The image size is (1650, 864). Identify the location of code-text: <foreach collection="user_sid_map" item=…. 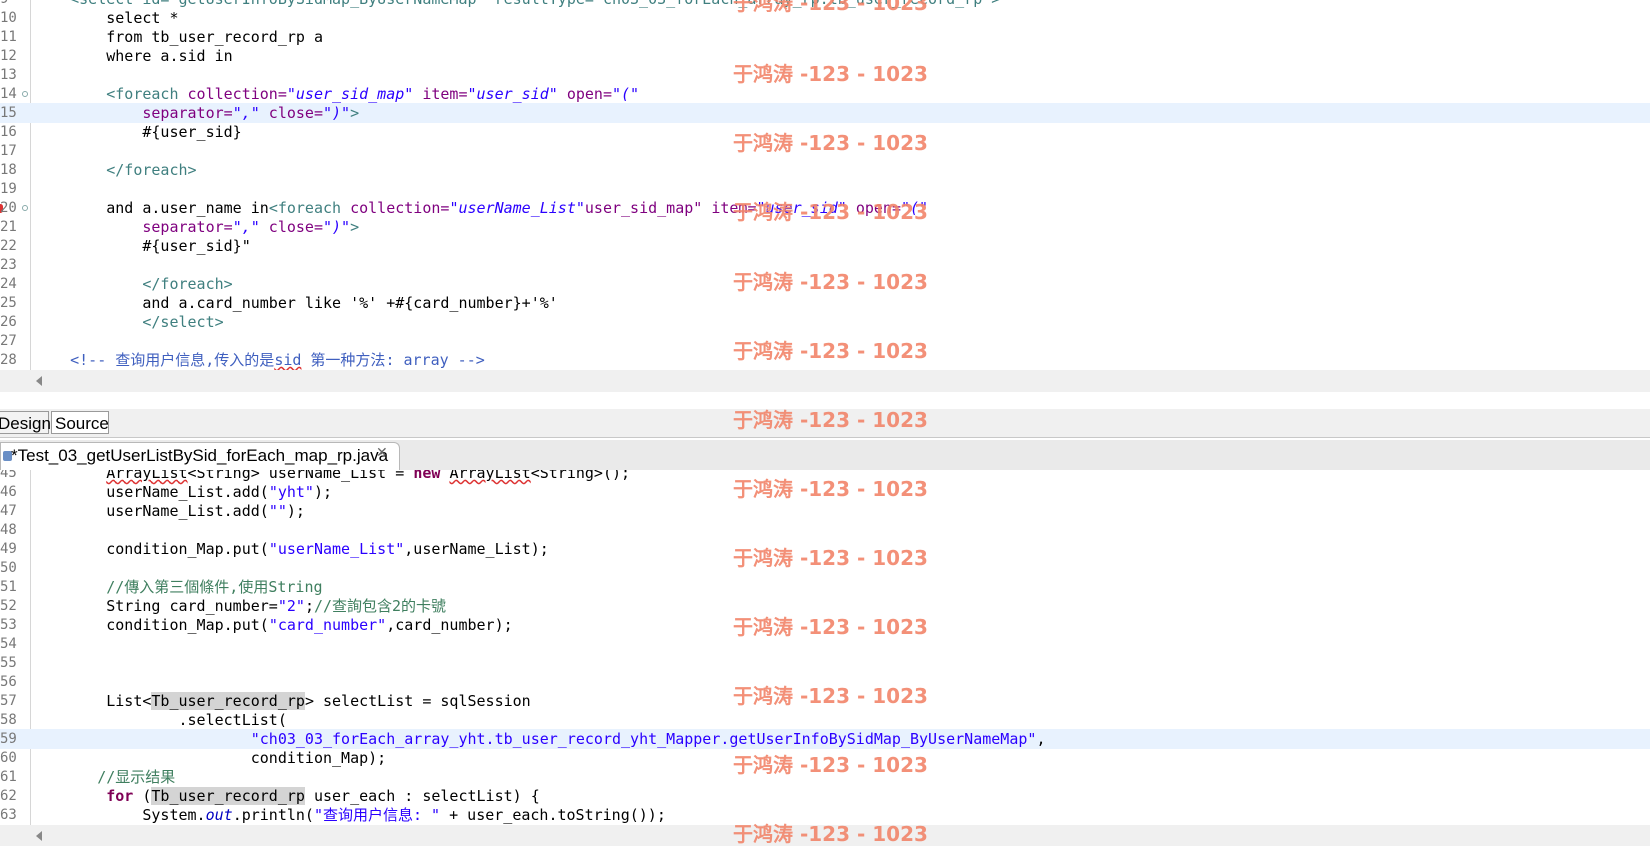
(373, 94).